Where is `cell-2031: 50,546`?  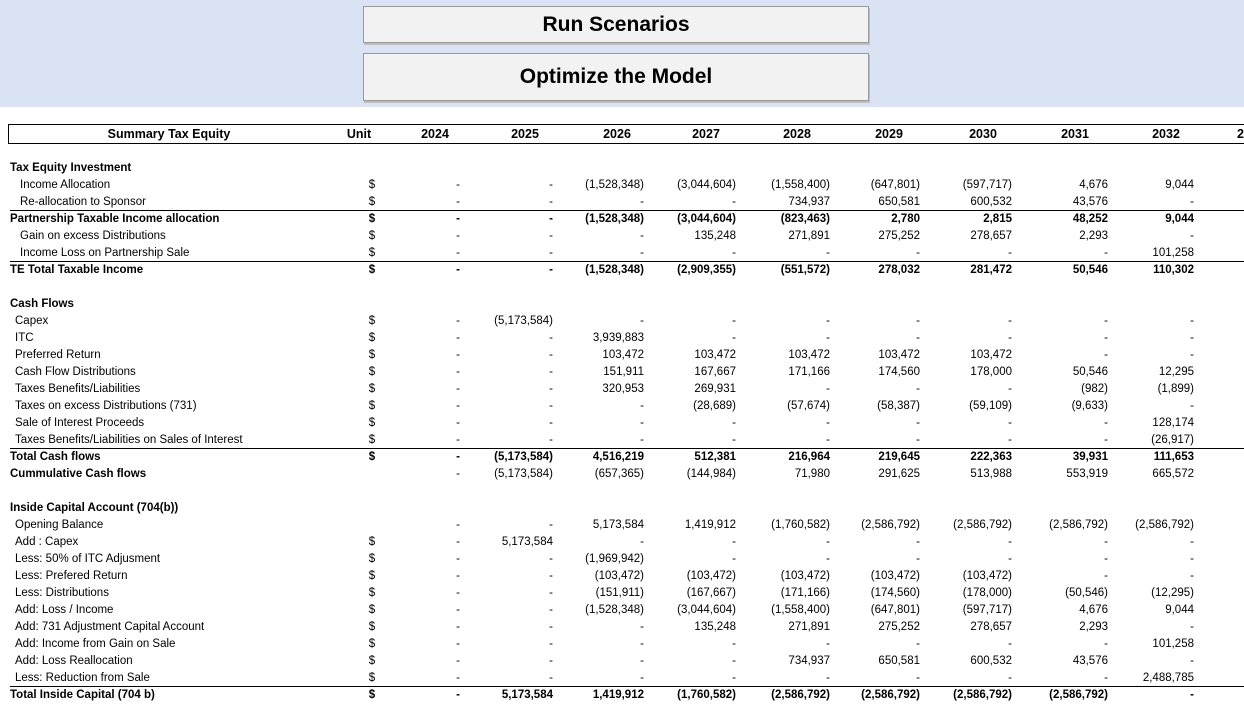 cell-2031: 50,546 is located at coordinates (1063, 372).